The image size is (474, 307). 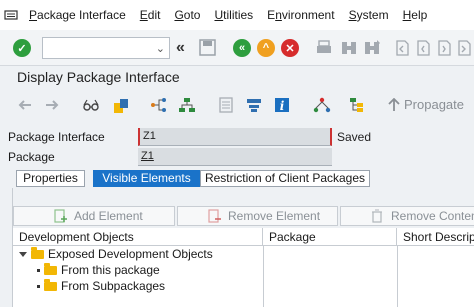 What do you see at coordinates (138, 237) in the screenshot?
I see `column-development-objects: Development Objects` at bounding box center [138, 237].